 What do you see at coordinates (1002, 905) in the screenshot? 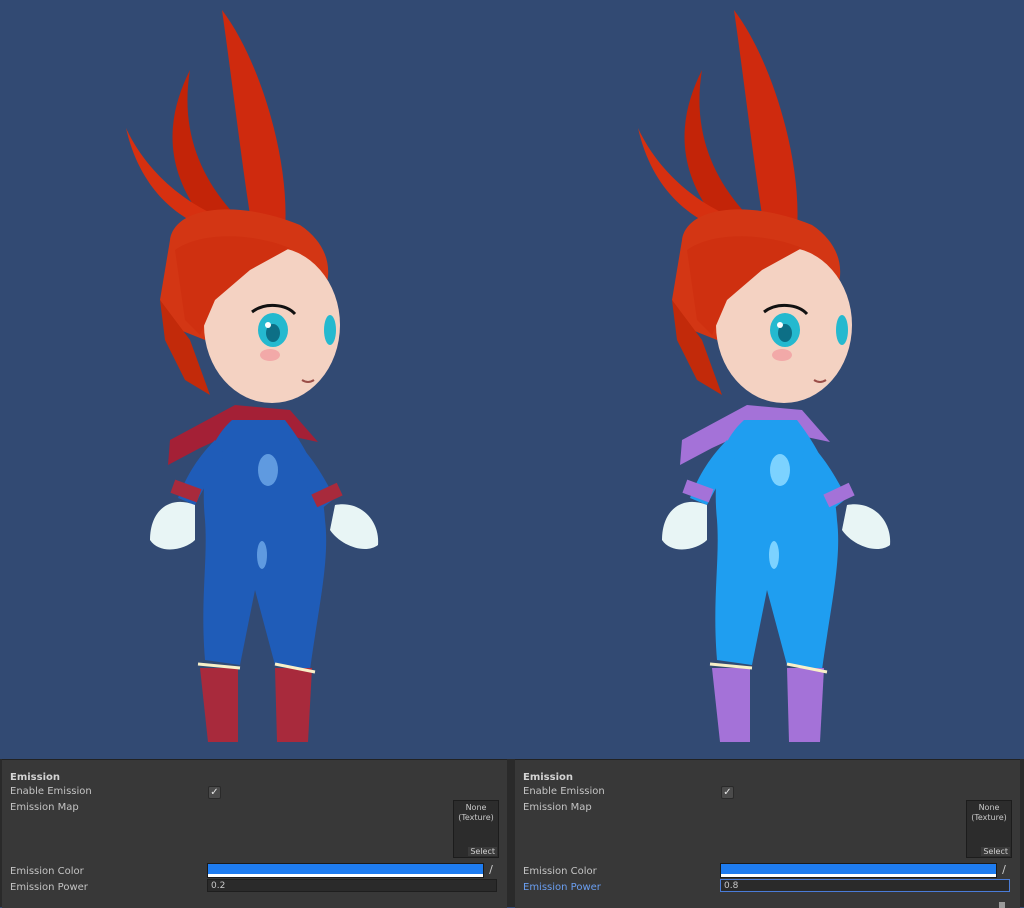
I see `clipped-control` at bounding box center [1002, 905].